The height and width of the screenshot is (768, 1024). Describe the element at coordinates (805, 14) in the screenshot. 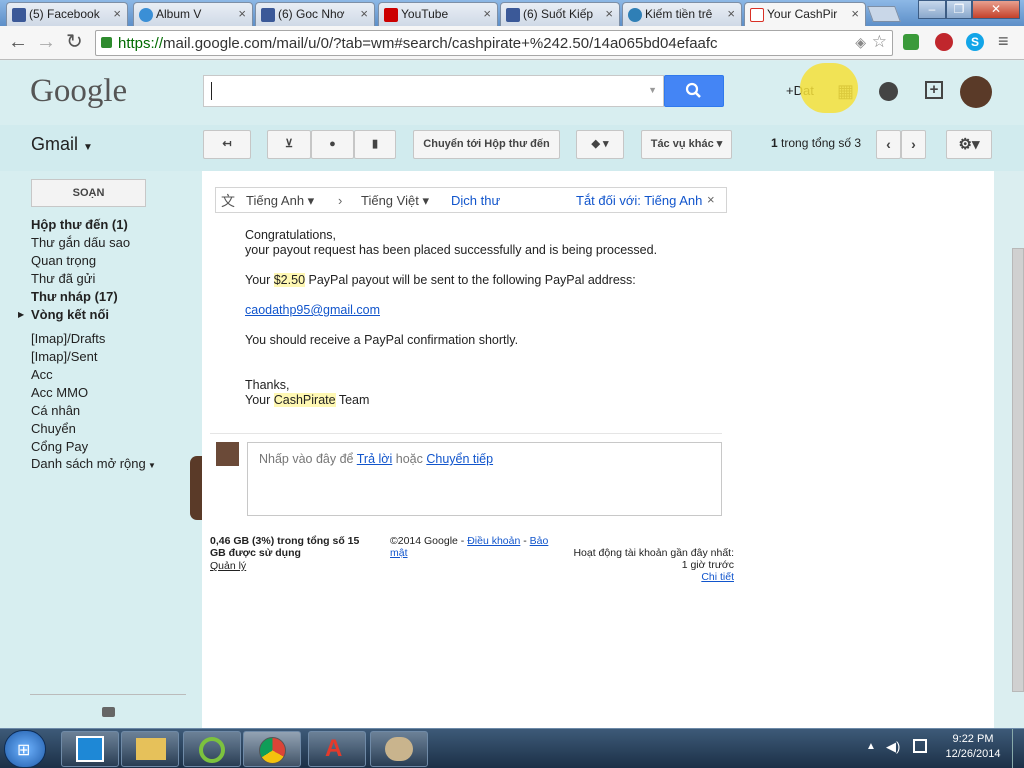

I see `browser-tab-active: Your CashPir ×` at that location.